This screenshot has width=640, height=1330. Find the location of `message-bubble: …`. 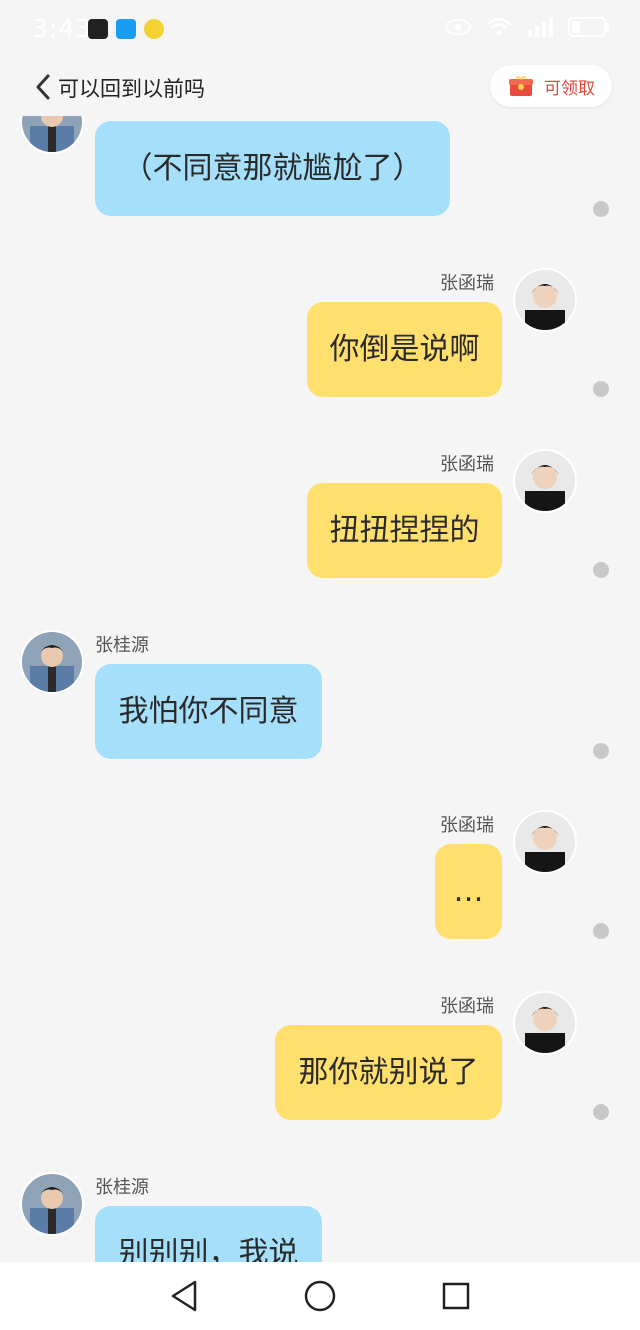

message-bubble: … is located at coordinates (468, 891).